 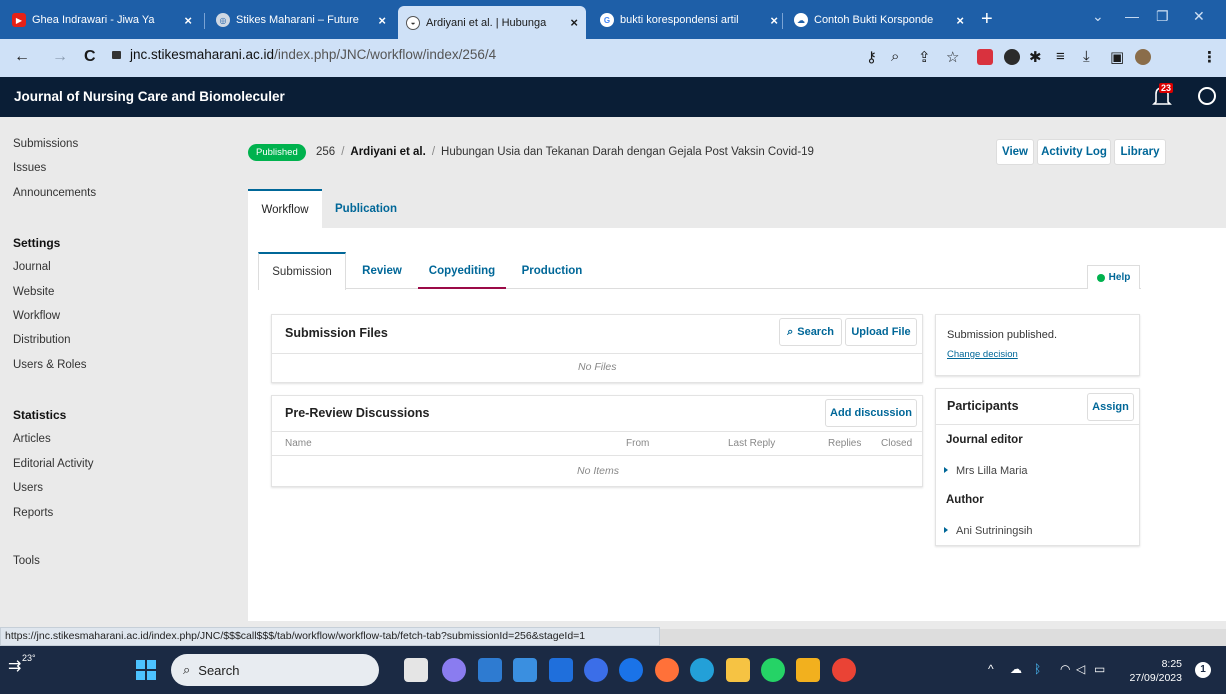 I want to click on extension-icon, so click(x=985, y=57).